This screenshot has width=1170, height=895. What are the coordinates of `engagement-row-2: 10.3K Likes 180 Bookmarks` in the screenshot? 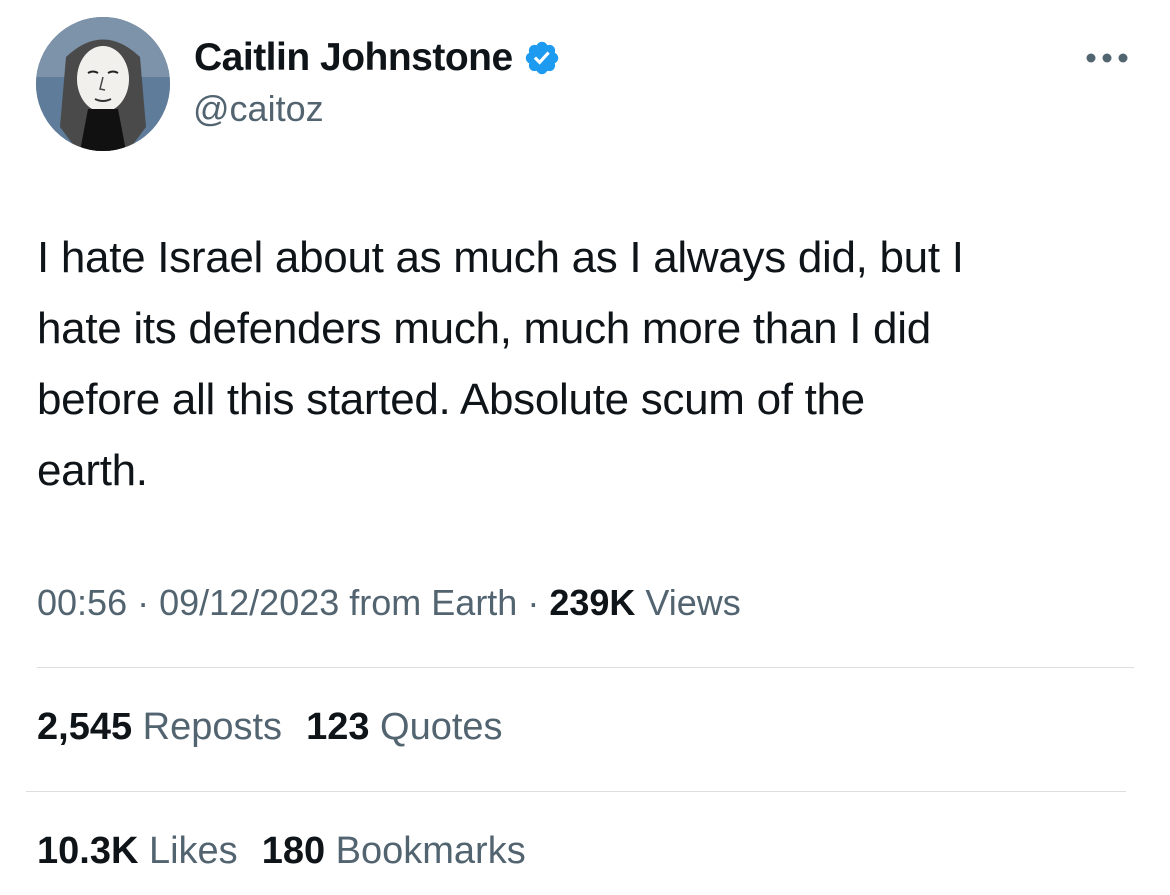 It's located at (281, 851).